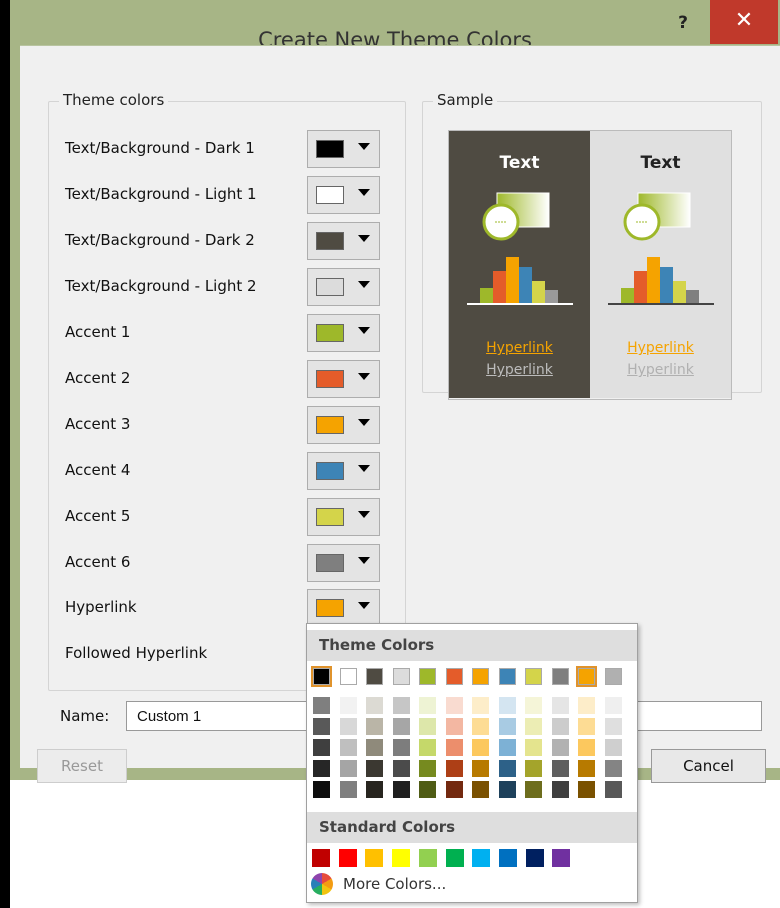 The image size is (780, 908). Describe the element at coordinates (708, 766) in the screenshot. I see `cancel-button: Cancel` at that location.